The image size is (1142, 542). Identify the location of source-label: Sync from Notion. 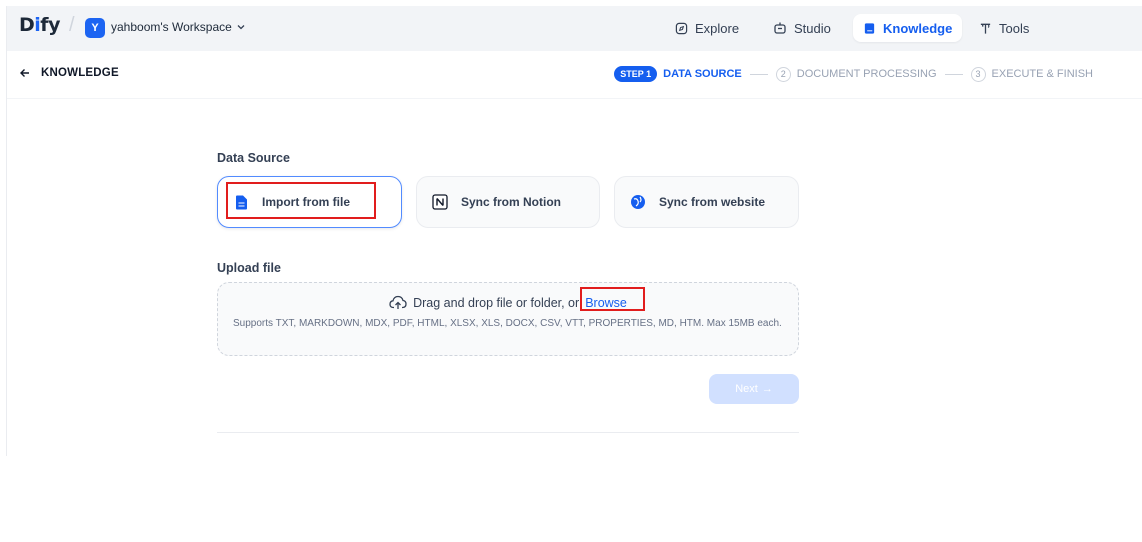
(511, 202).